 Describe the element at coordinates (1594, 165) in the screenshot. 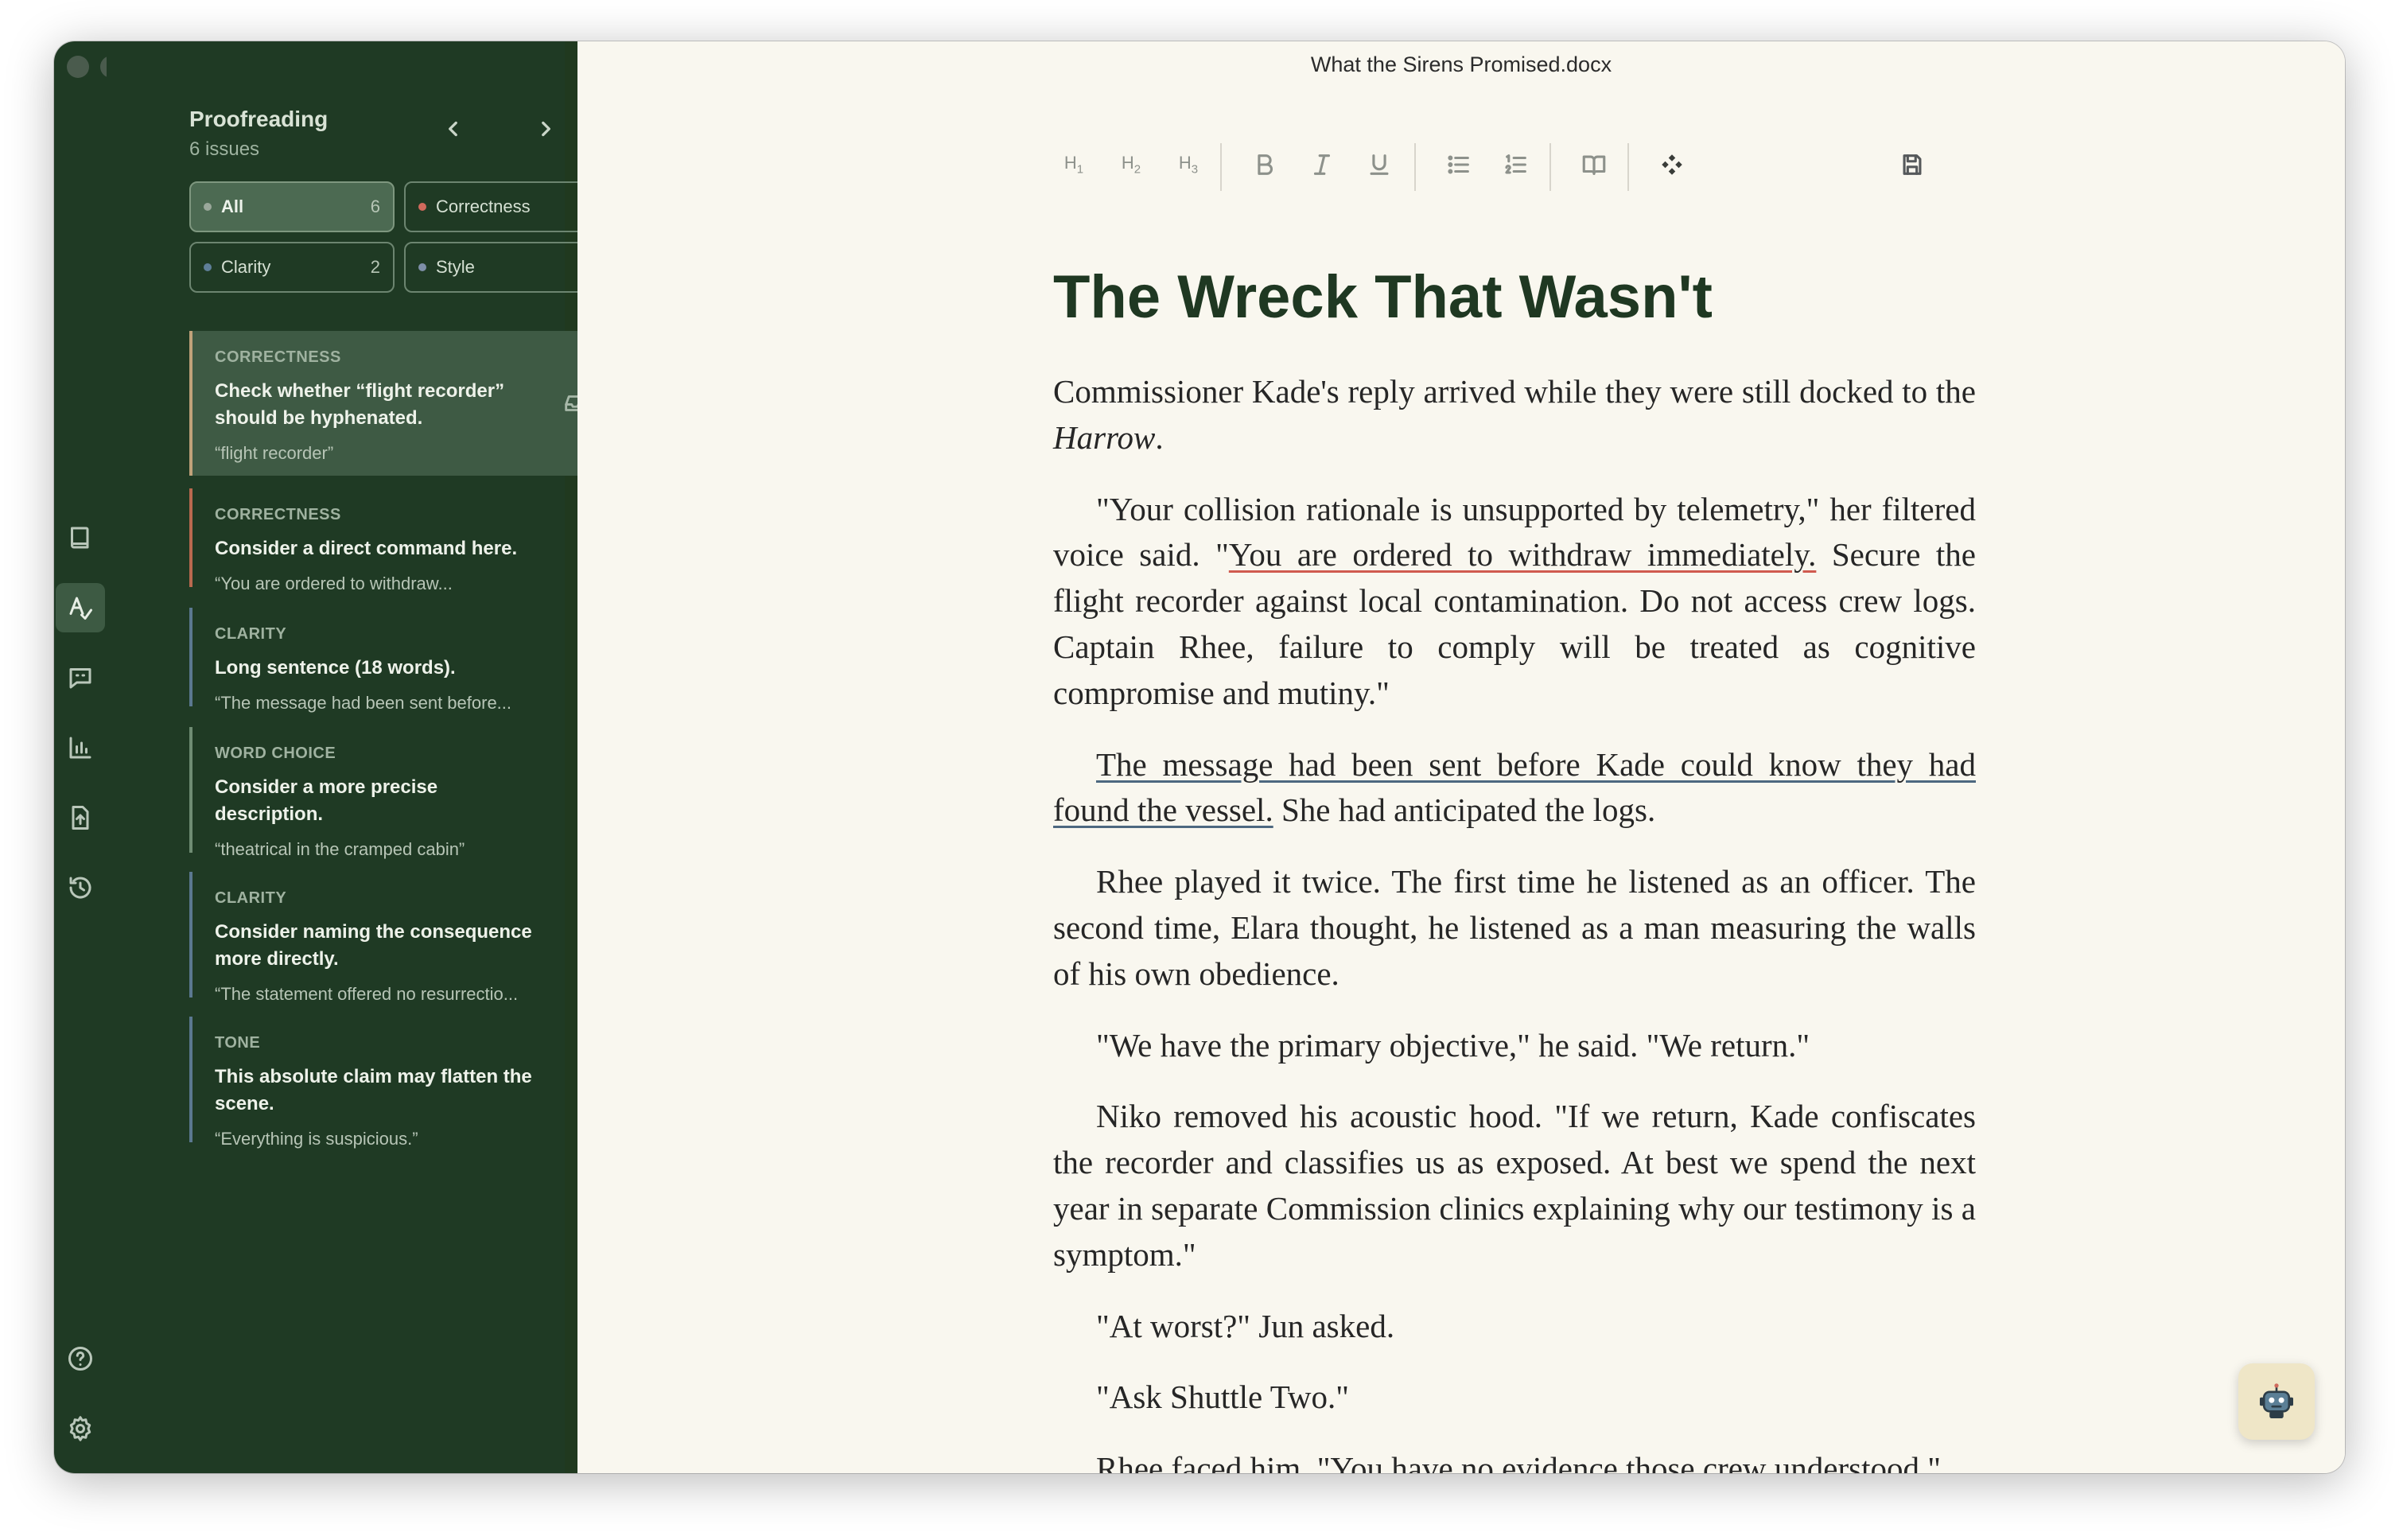

I see `open-book-icon` at that location.